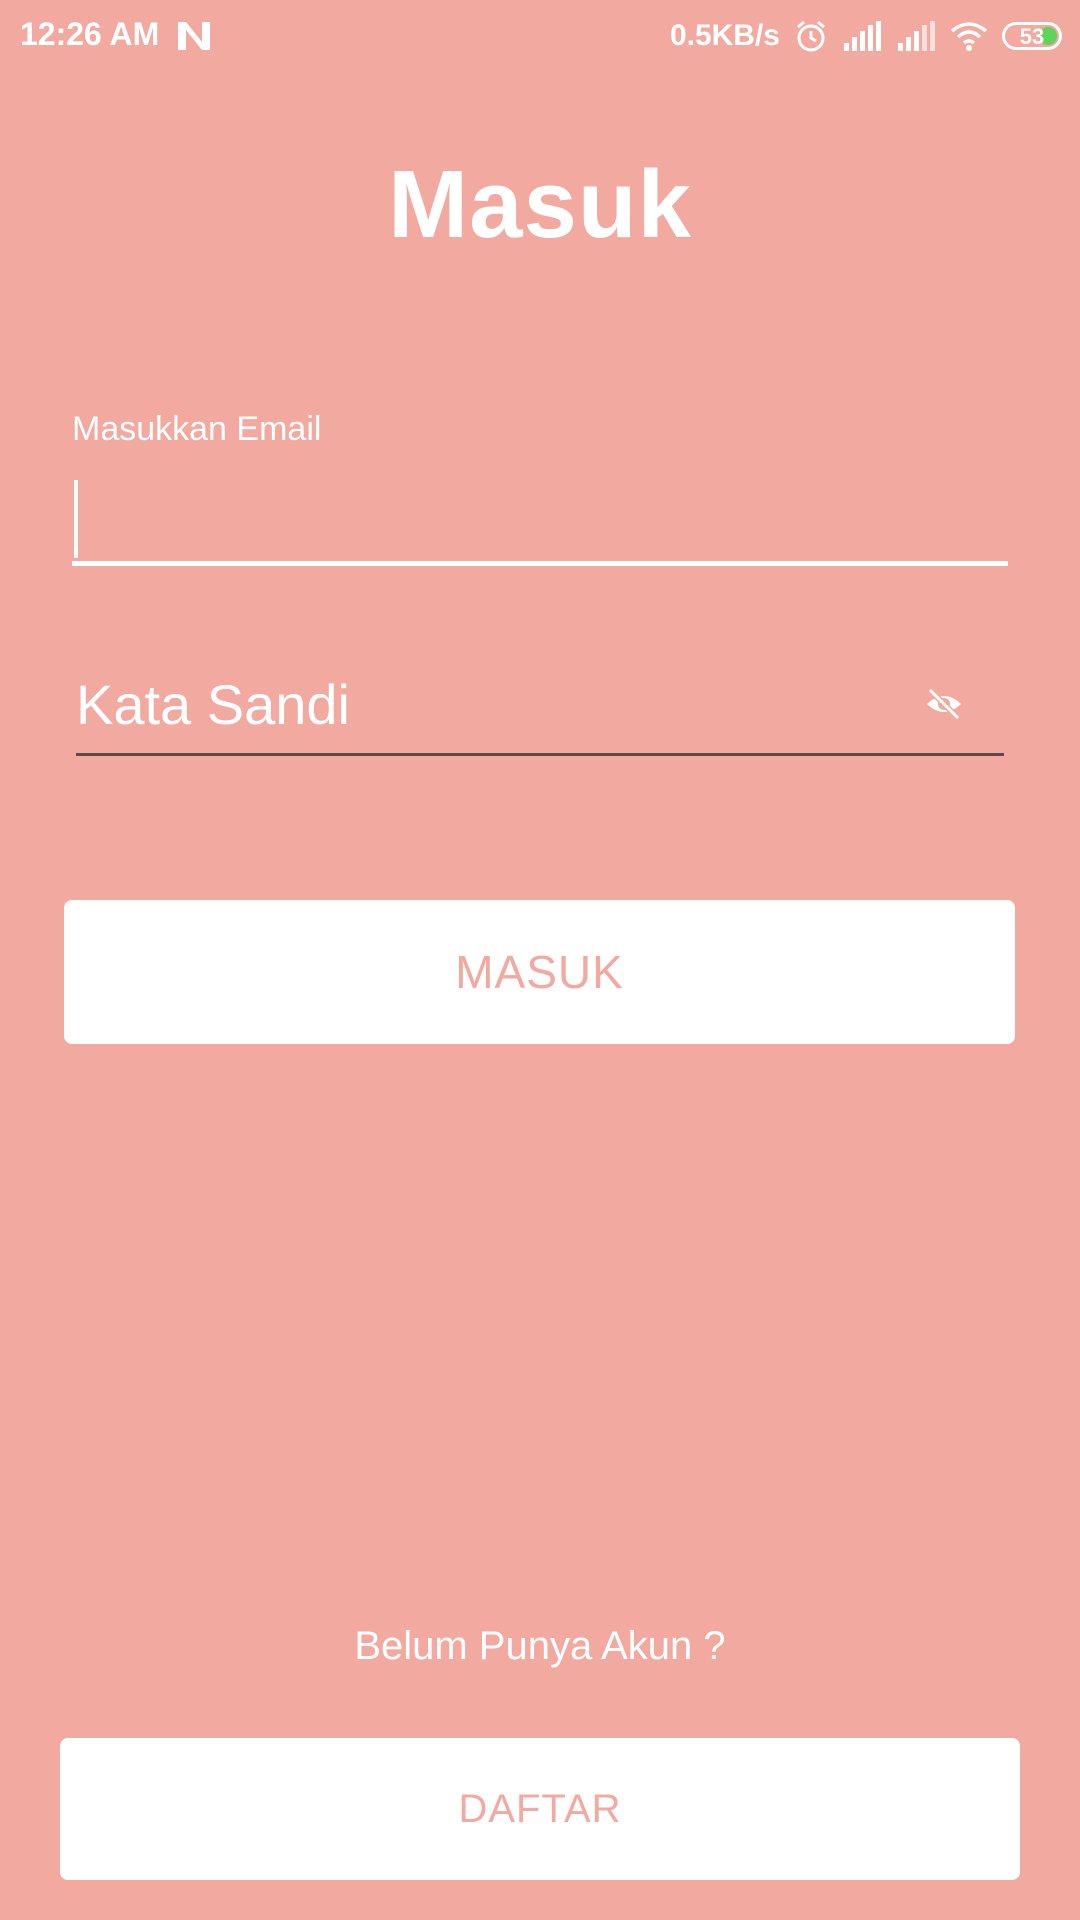 The width and height of the screenshot is (1080, 1920). Describe the element at coordinates (539, 972) in the screenshot. I see `login-button: MASUK` at that location.